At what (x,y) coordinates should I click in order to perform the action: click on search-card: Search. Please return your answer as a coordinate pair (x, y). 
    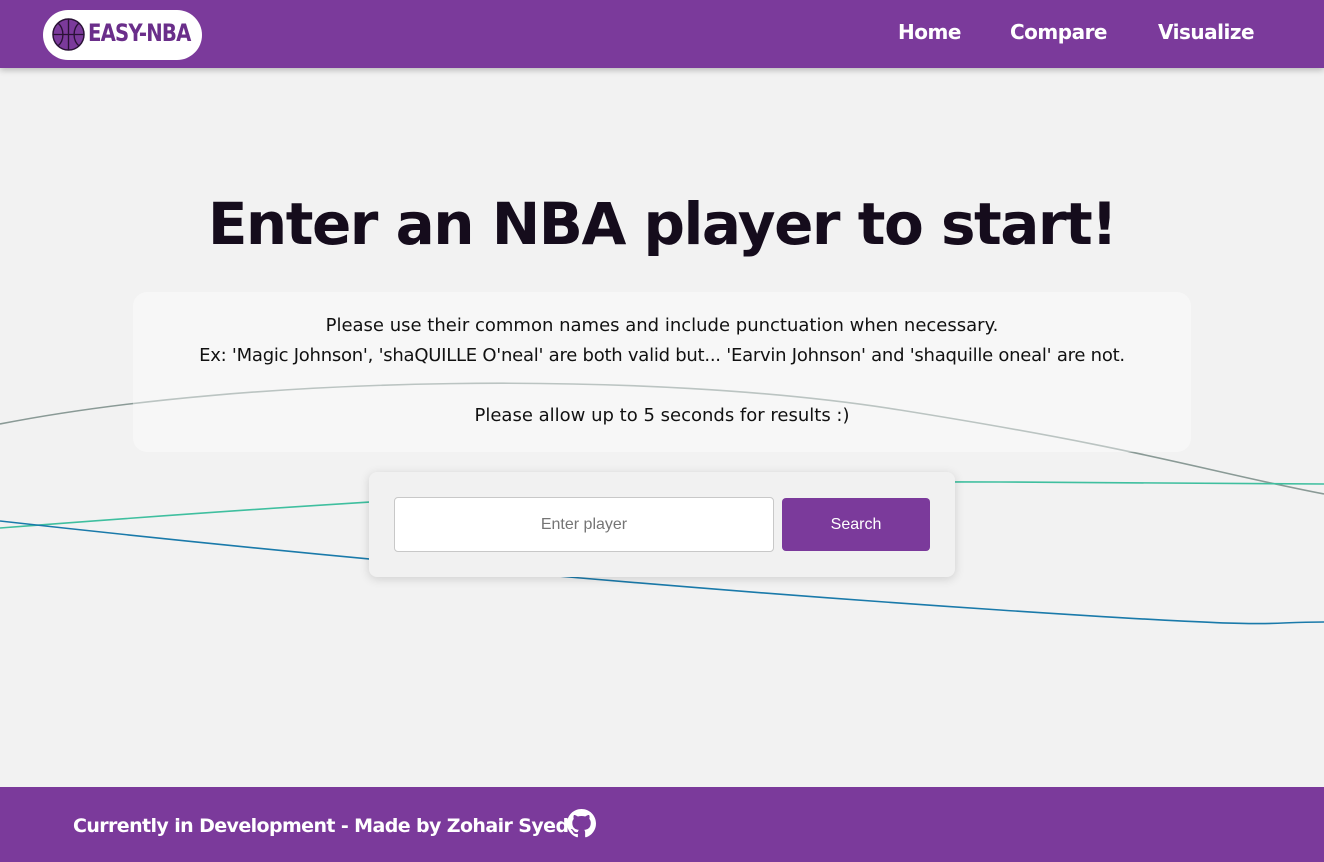
    Looking at the image, I should click on (662, 524).